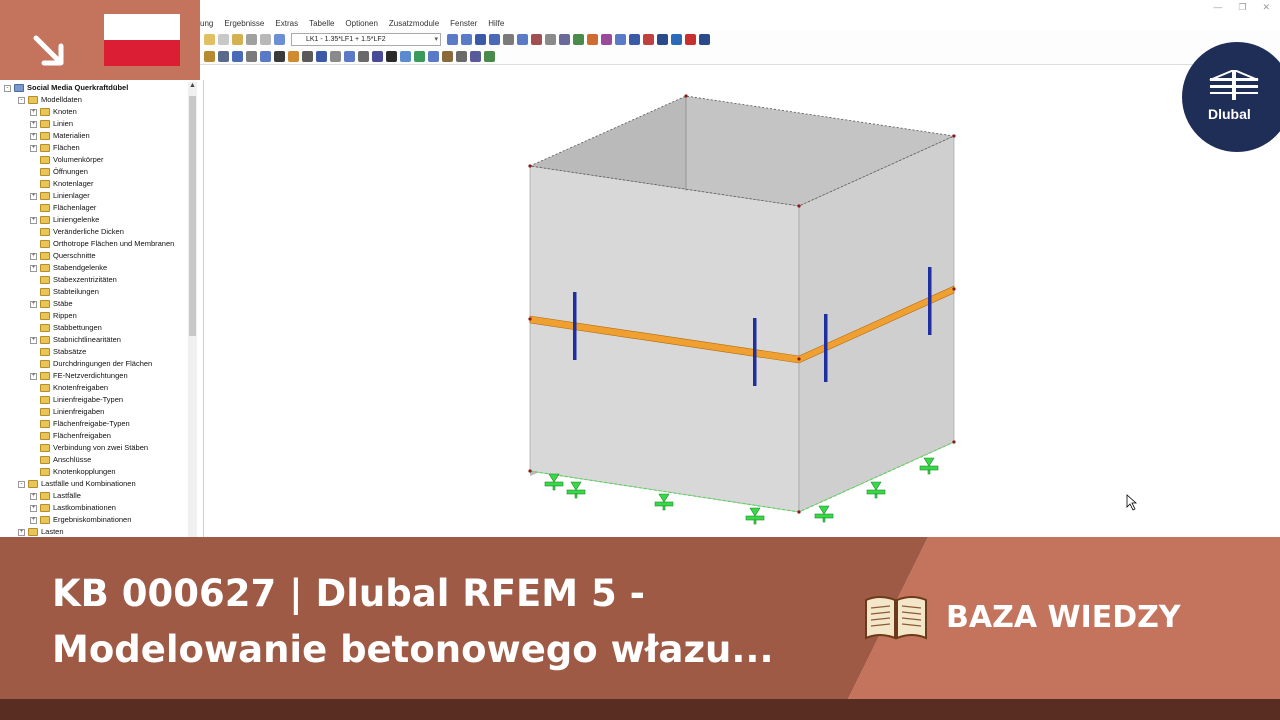  I want to click on load-combination-select: LK1 - 1.35*LF1 + 1.5*LF2, so click(366, 39).